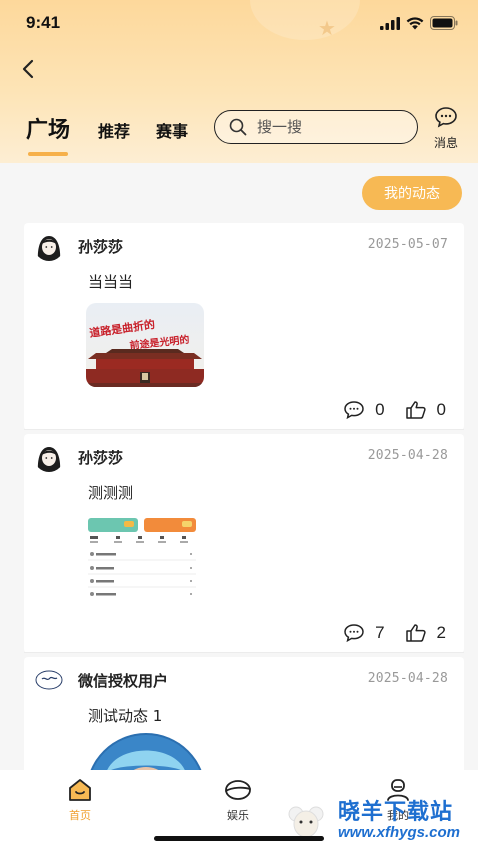  Describe the element at coordinates (445, 143) in the screenshot. I see `messages-label: 消息` at that location.